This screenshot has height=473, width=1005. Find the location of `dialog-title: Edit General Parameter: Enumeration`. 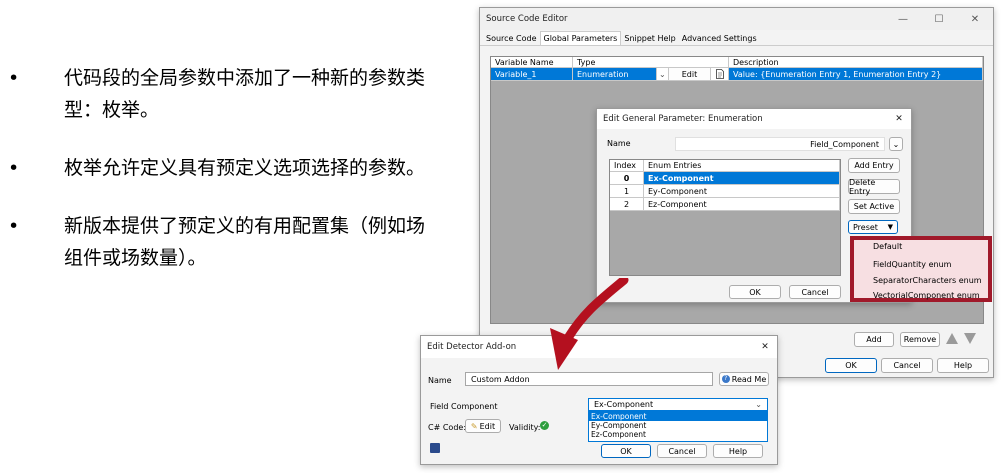

dialog-title: Edit General Parameter: Enumeration is located at coordinates (683, 119).